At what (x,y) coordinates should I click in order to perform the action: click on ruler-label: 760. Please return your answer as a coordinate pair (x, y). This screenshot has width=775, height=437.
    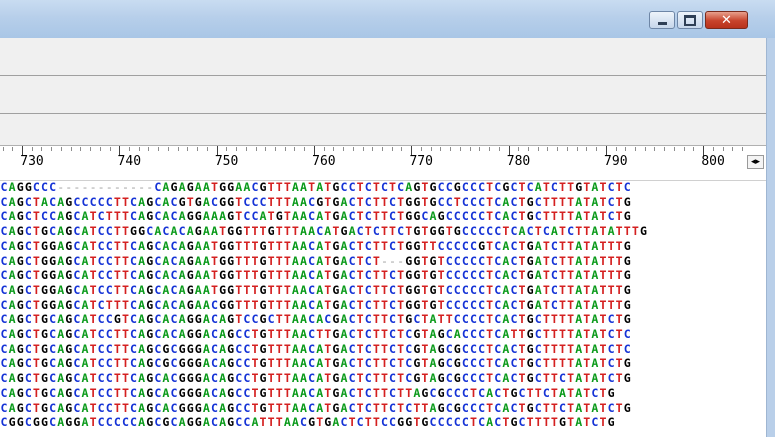
    Looking at the image, I should click on (324, 161).